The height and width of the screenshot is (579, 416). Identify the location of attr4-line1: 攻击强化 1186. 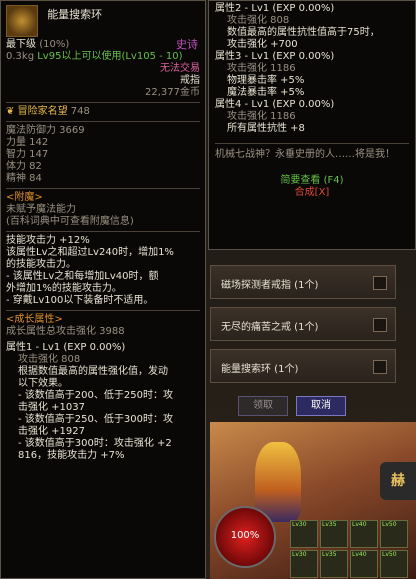
(261, 116).